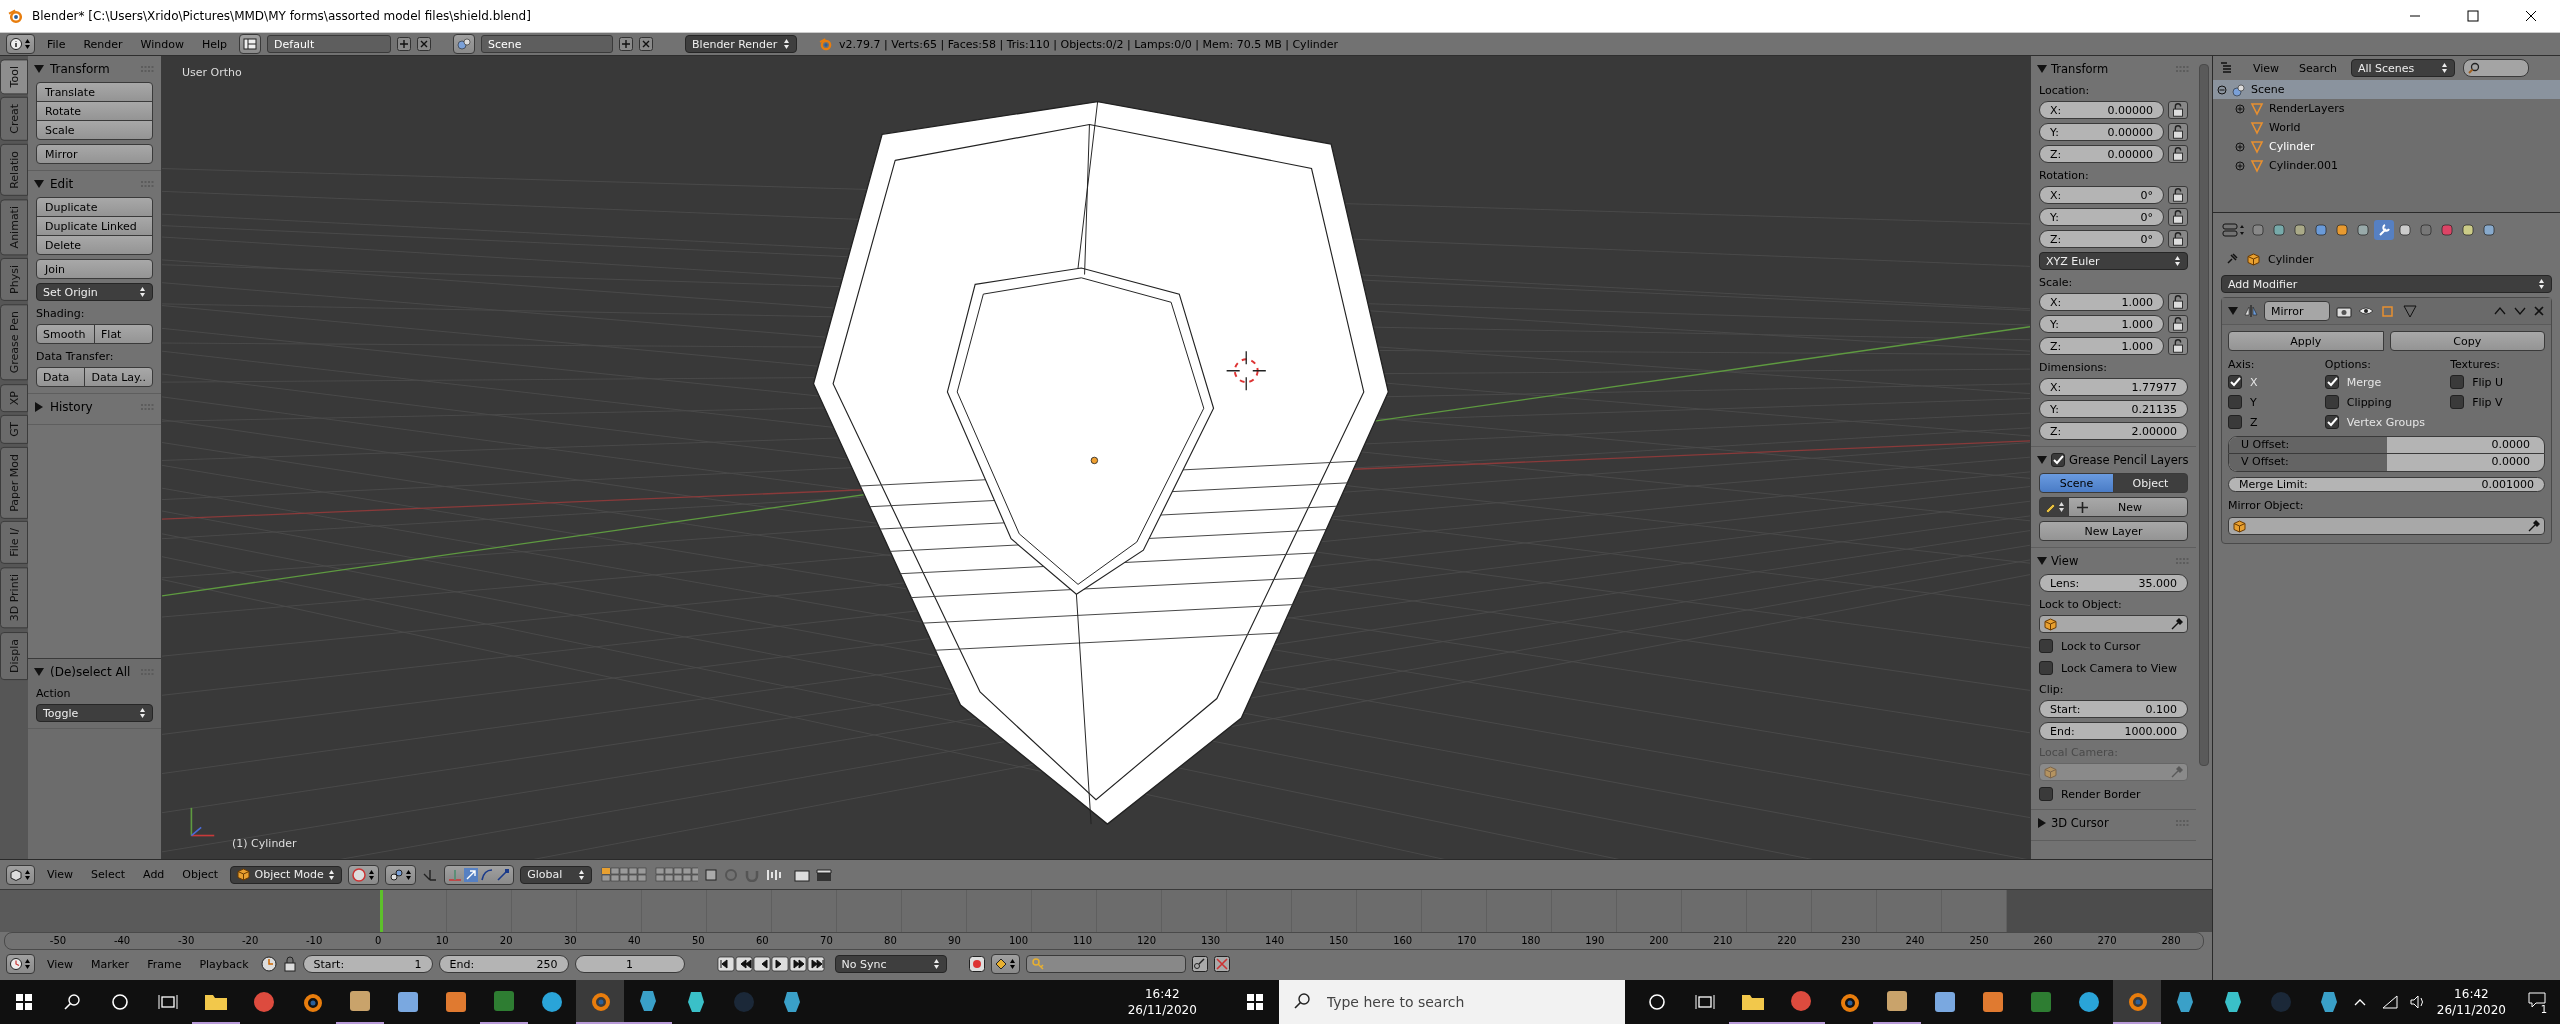 The image size is (2560, 1024). What do you see at coordinates (367, 964) in the screenshot?
I see `start-frame-field: Start: 1` at bounding box center [367, 964].